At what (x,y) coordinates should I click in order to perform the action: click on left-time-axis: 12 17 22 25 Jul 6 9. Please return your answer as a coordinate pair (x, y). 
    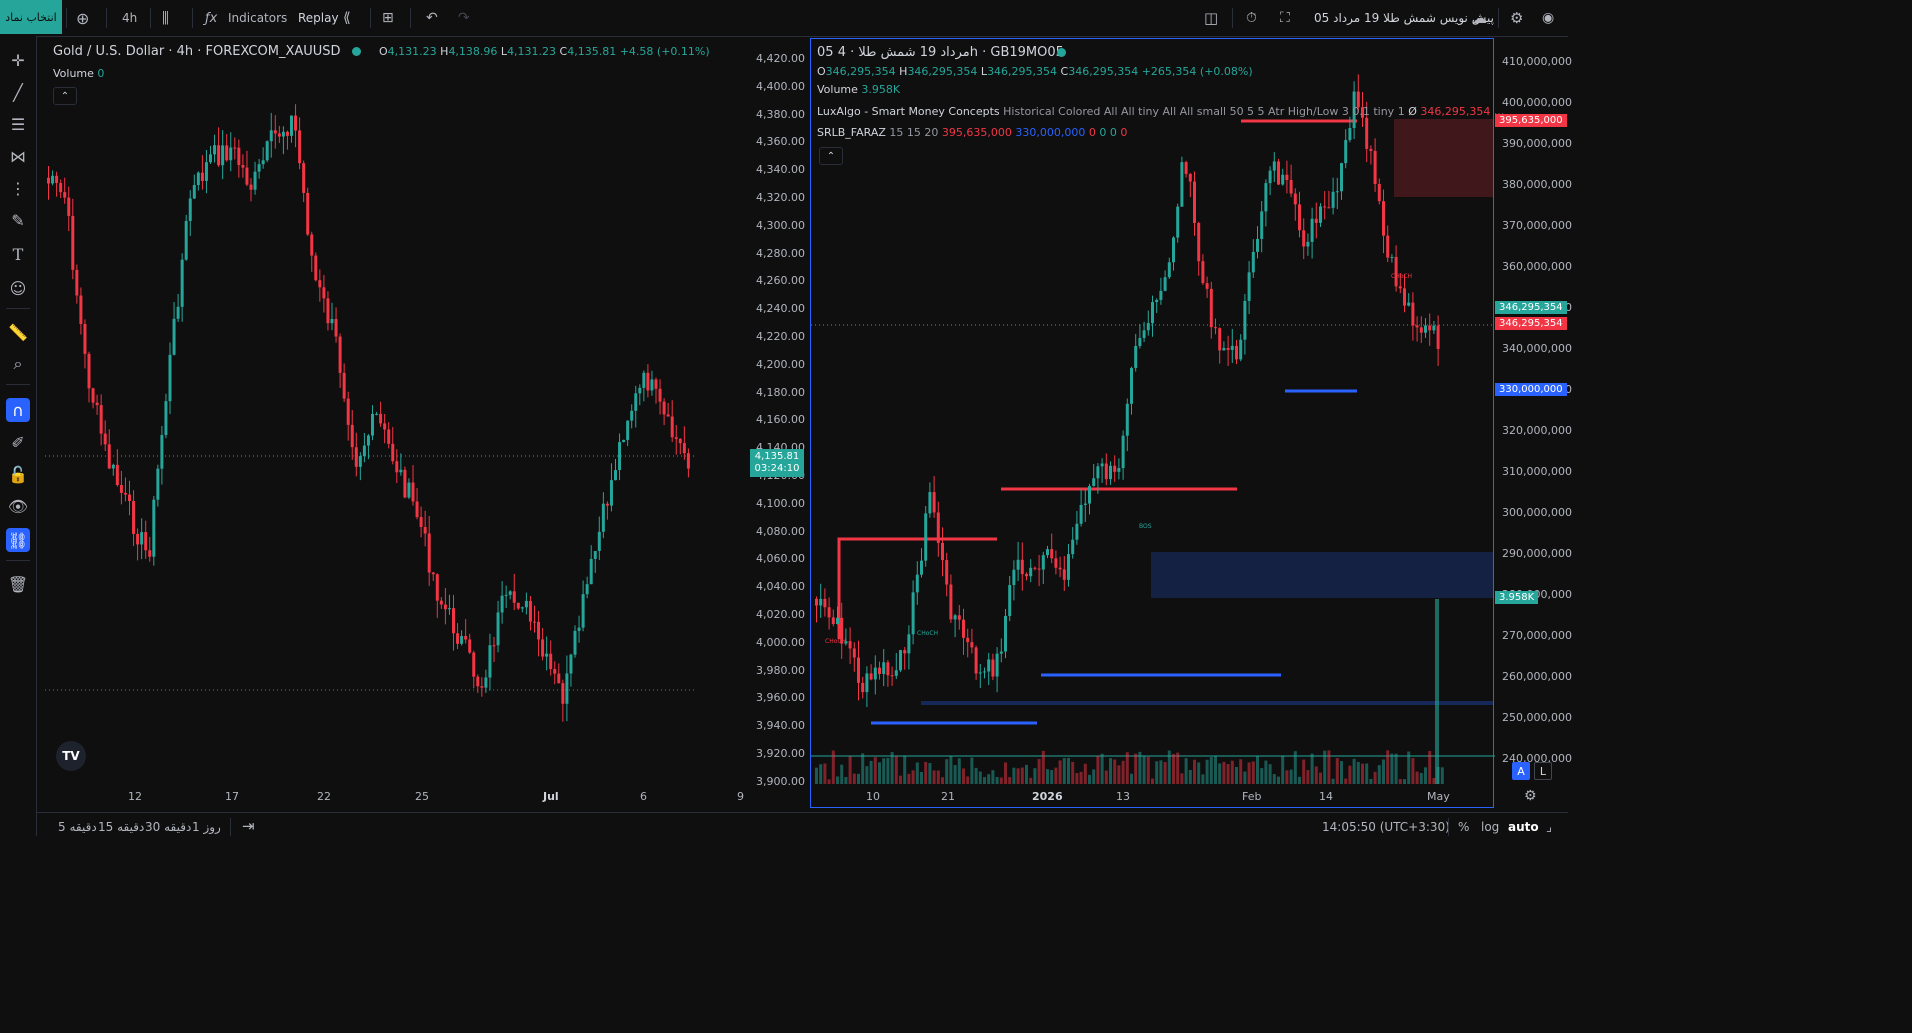
    Looking at the image, I should click on (395, 797).